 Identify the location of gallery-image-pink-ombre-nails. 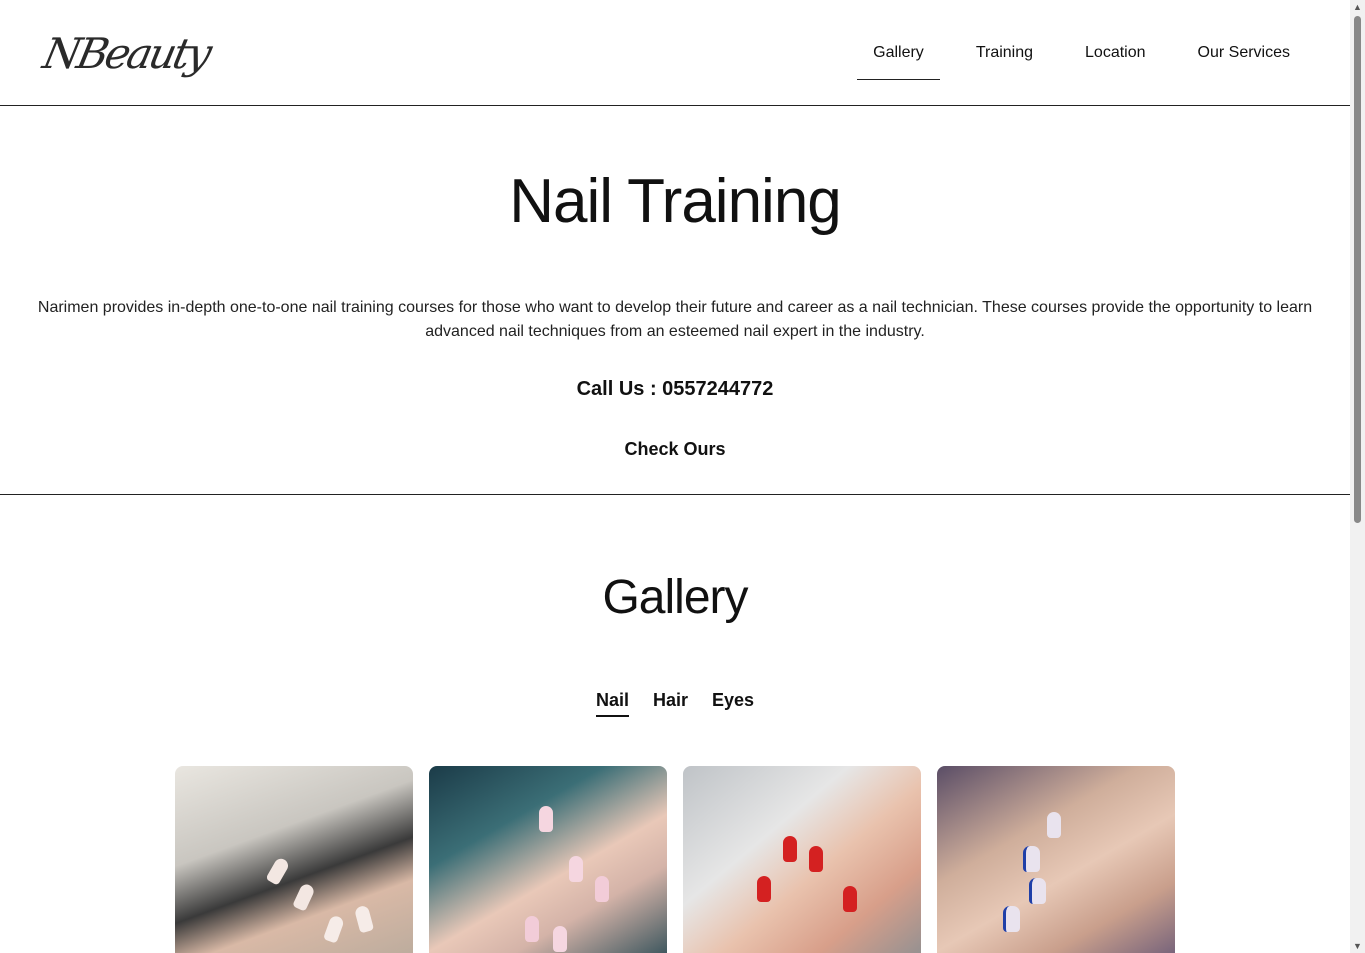
(548, 859).